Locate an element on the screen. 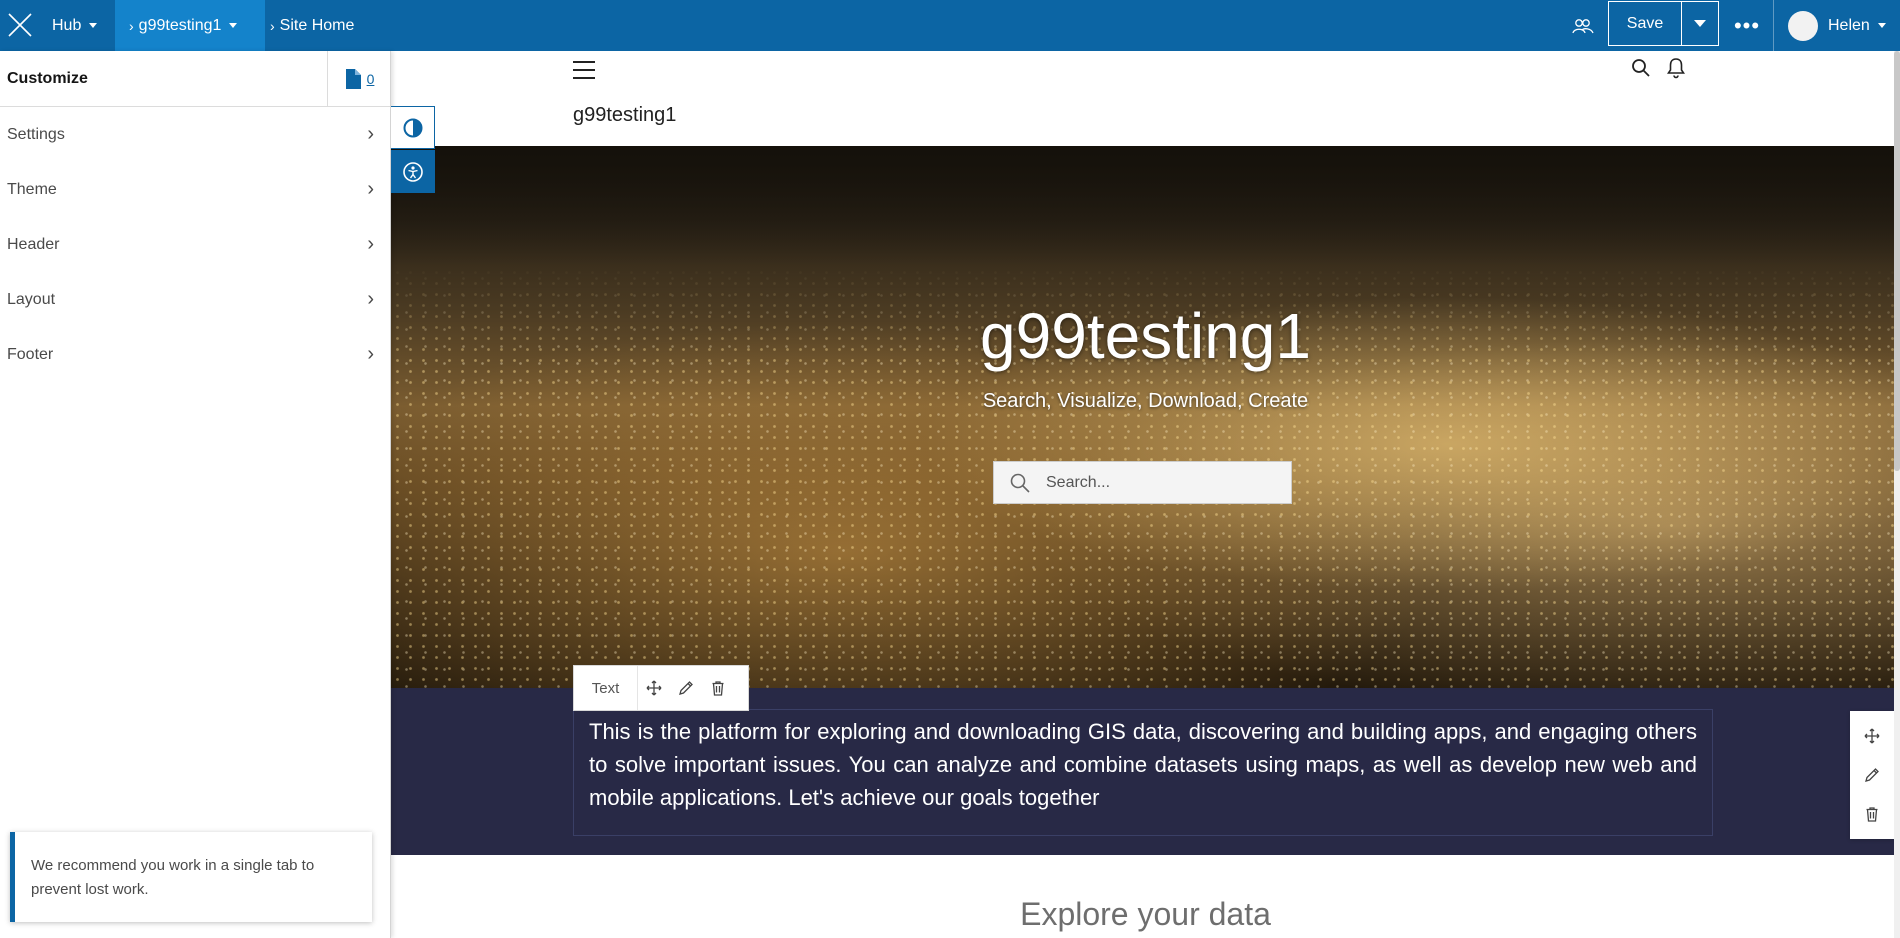  edit-row-button is located at coordinates (1872, 775).